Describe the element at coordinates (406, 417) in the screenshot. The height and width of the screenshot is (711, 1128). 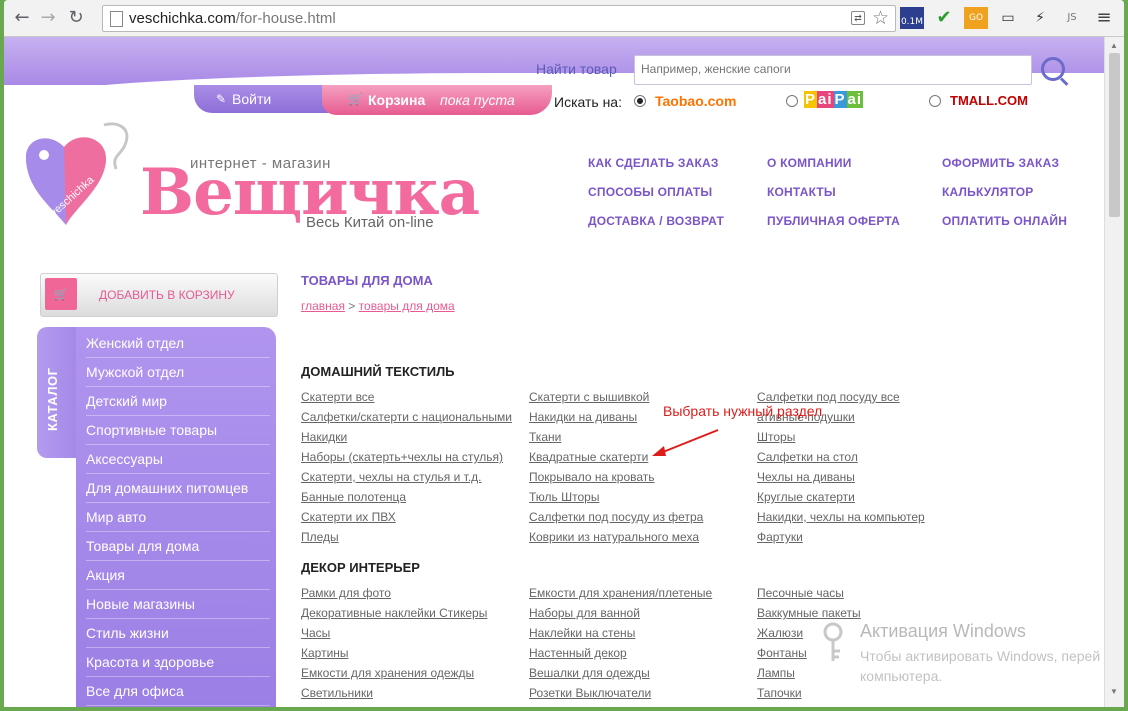
I see `category-link: Салфетки/скатерти с национальными` at that location.